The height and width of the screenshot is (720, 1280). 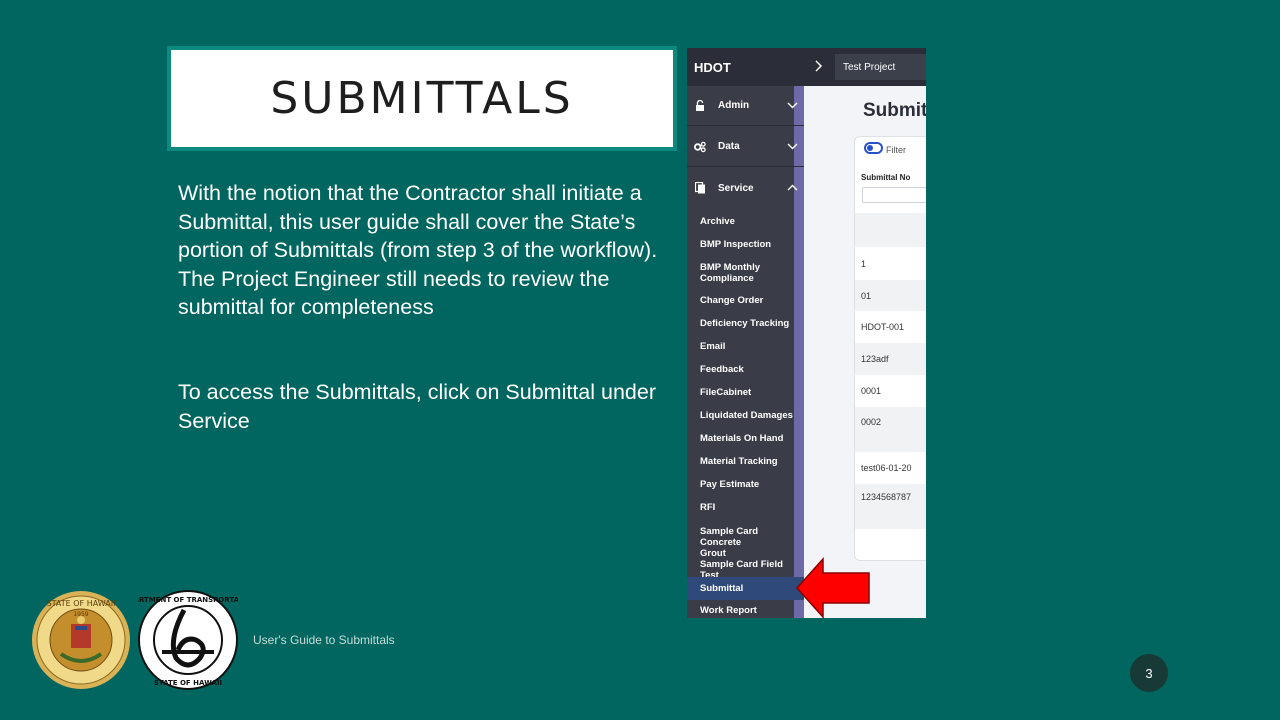 What do you see at coordinates (700, 147) in the screenshot?
I see `gears-icon` at bounding box center [700, 147].